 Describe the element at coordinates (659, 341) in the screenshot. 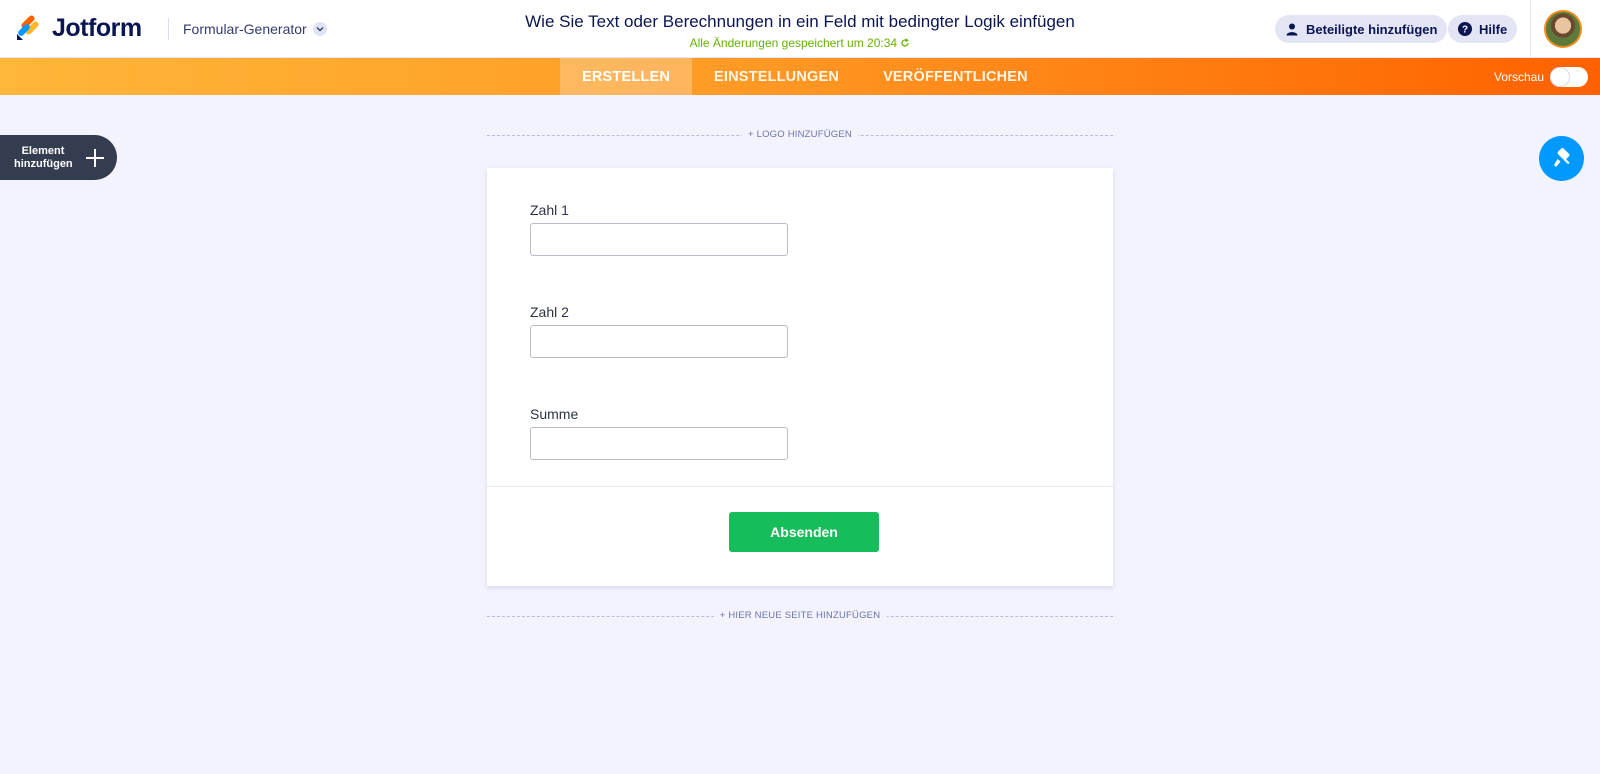

I see `number-2-input` at that location.